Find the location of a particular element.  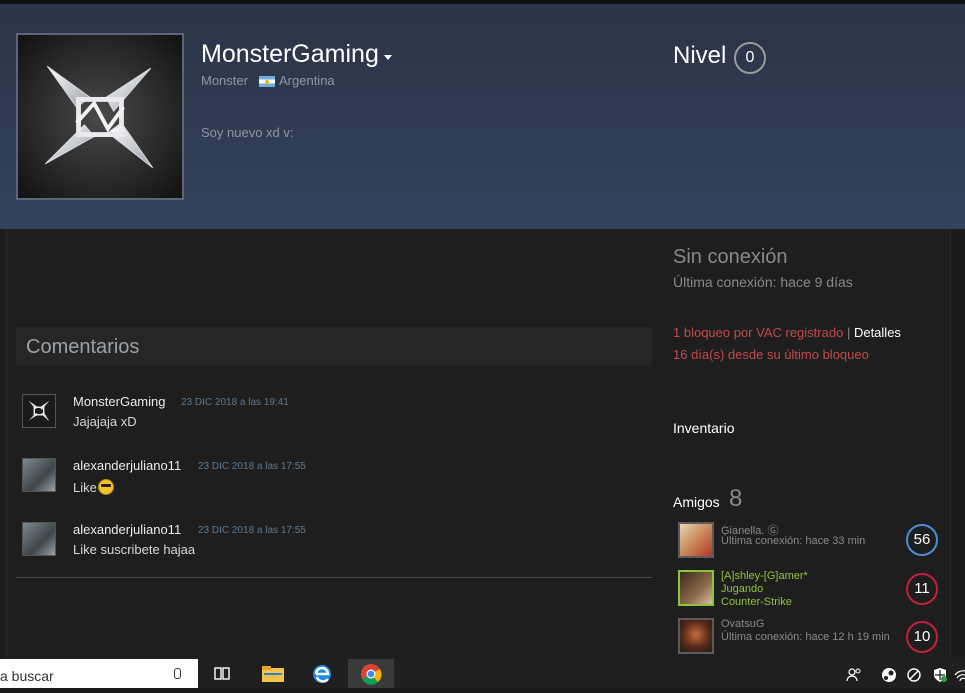

defender-shield-icon is located at coordinates (940, 675).